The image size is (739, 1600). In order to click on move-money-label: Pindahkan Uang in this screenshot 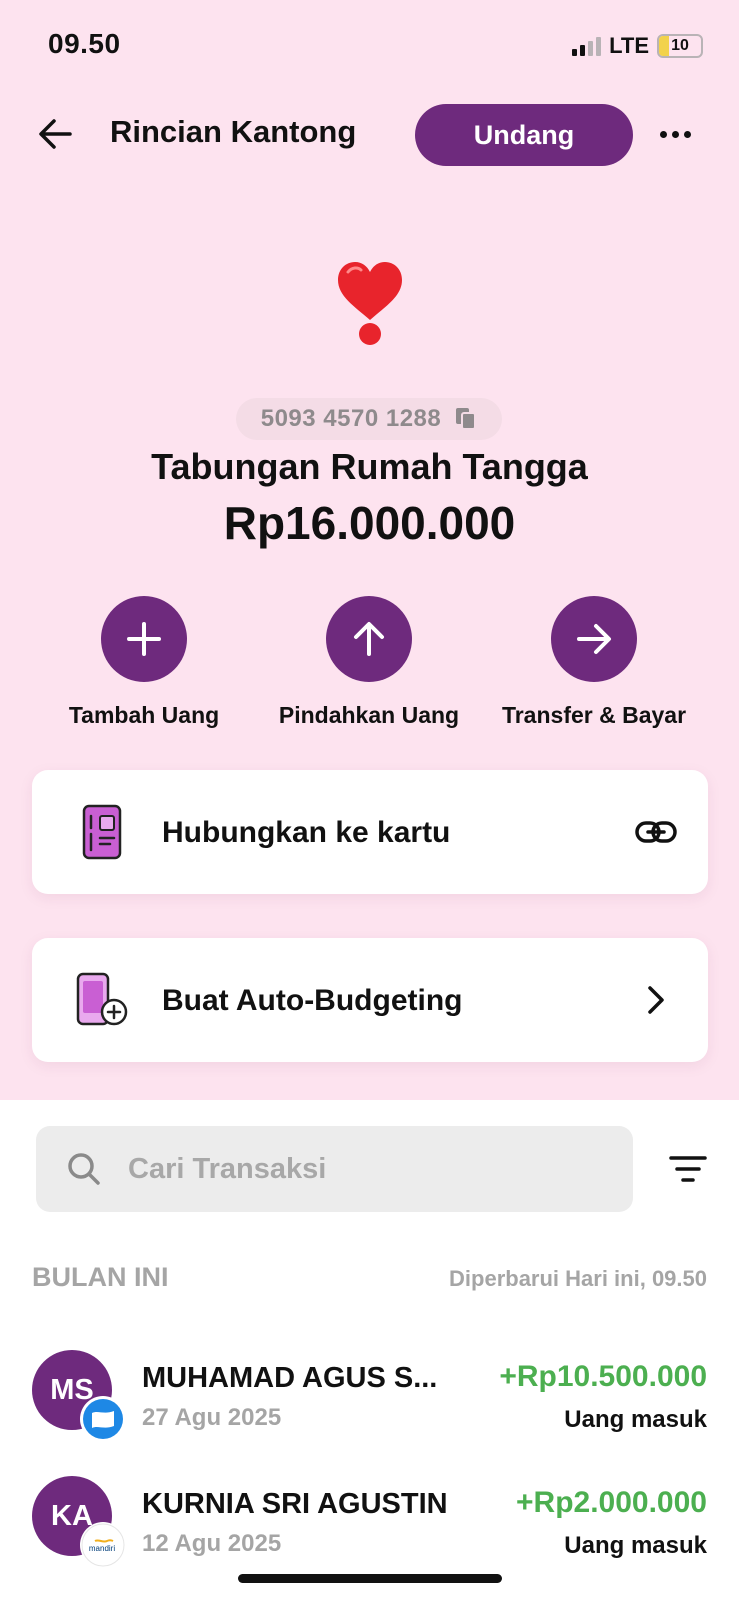, I will do `click(369, 715)`.